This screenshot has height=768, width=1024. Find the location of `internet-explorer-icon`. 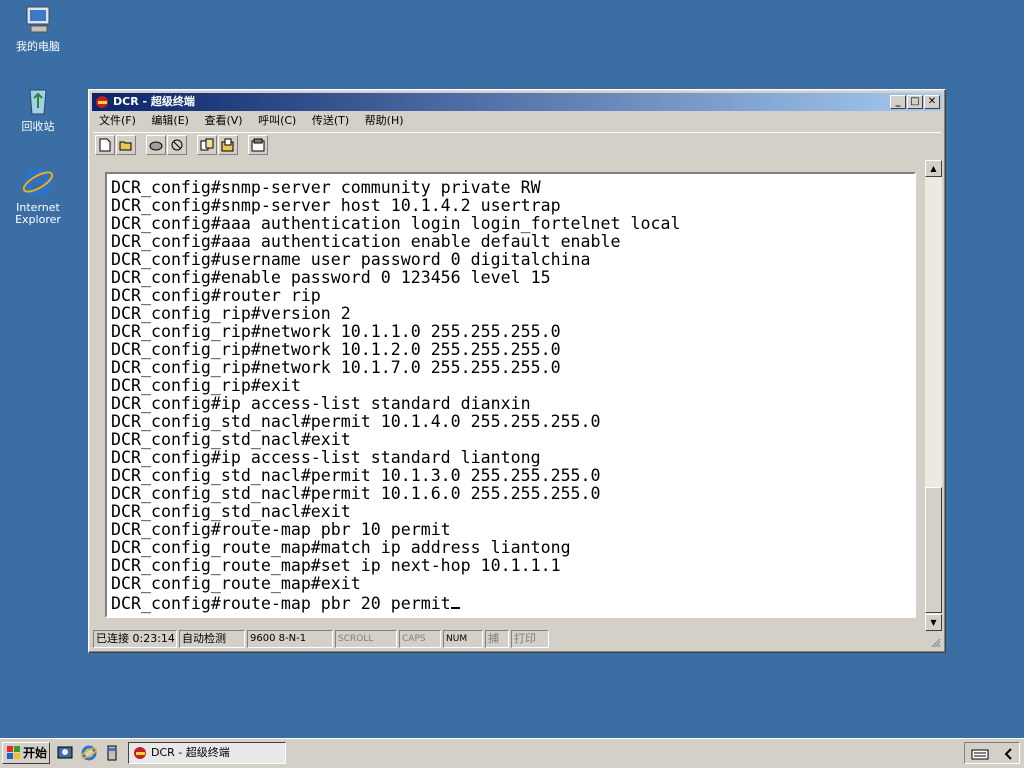

internet-explorer-icon is located at coordinates (38, 182).